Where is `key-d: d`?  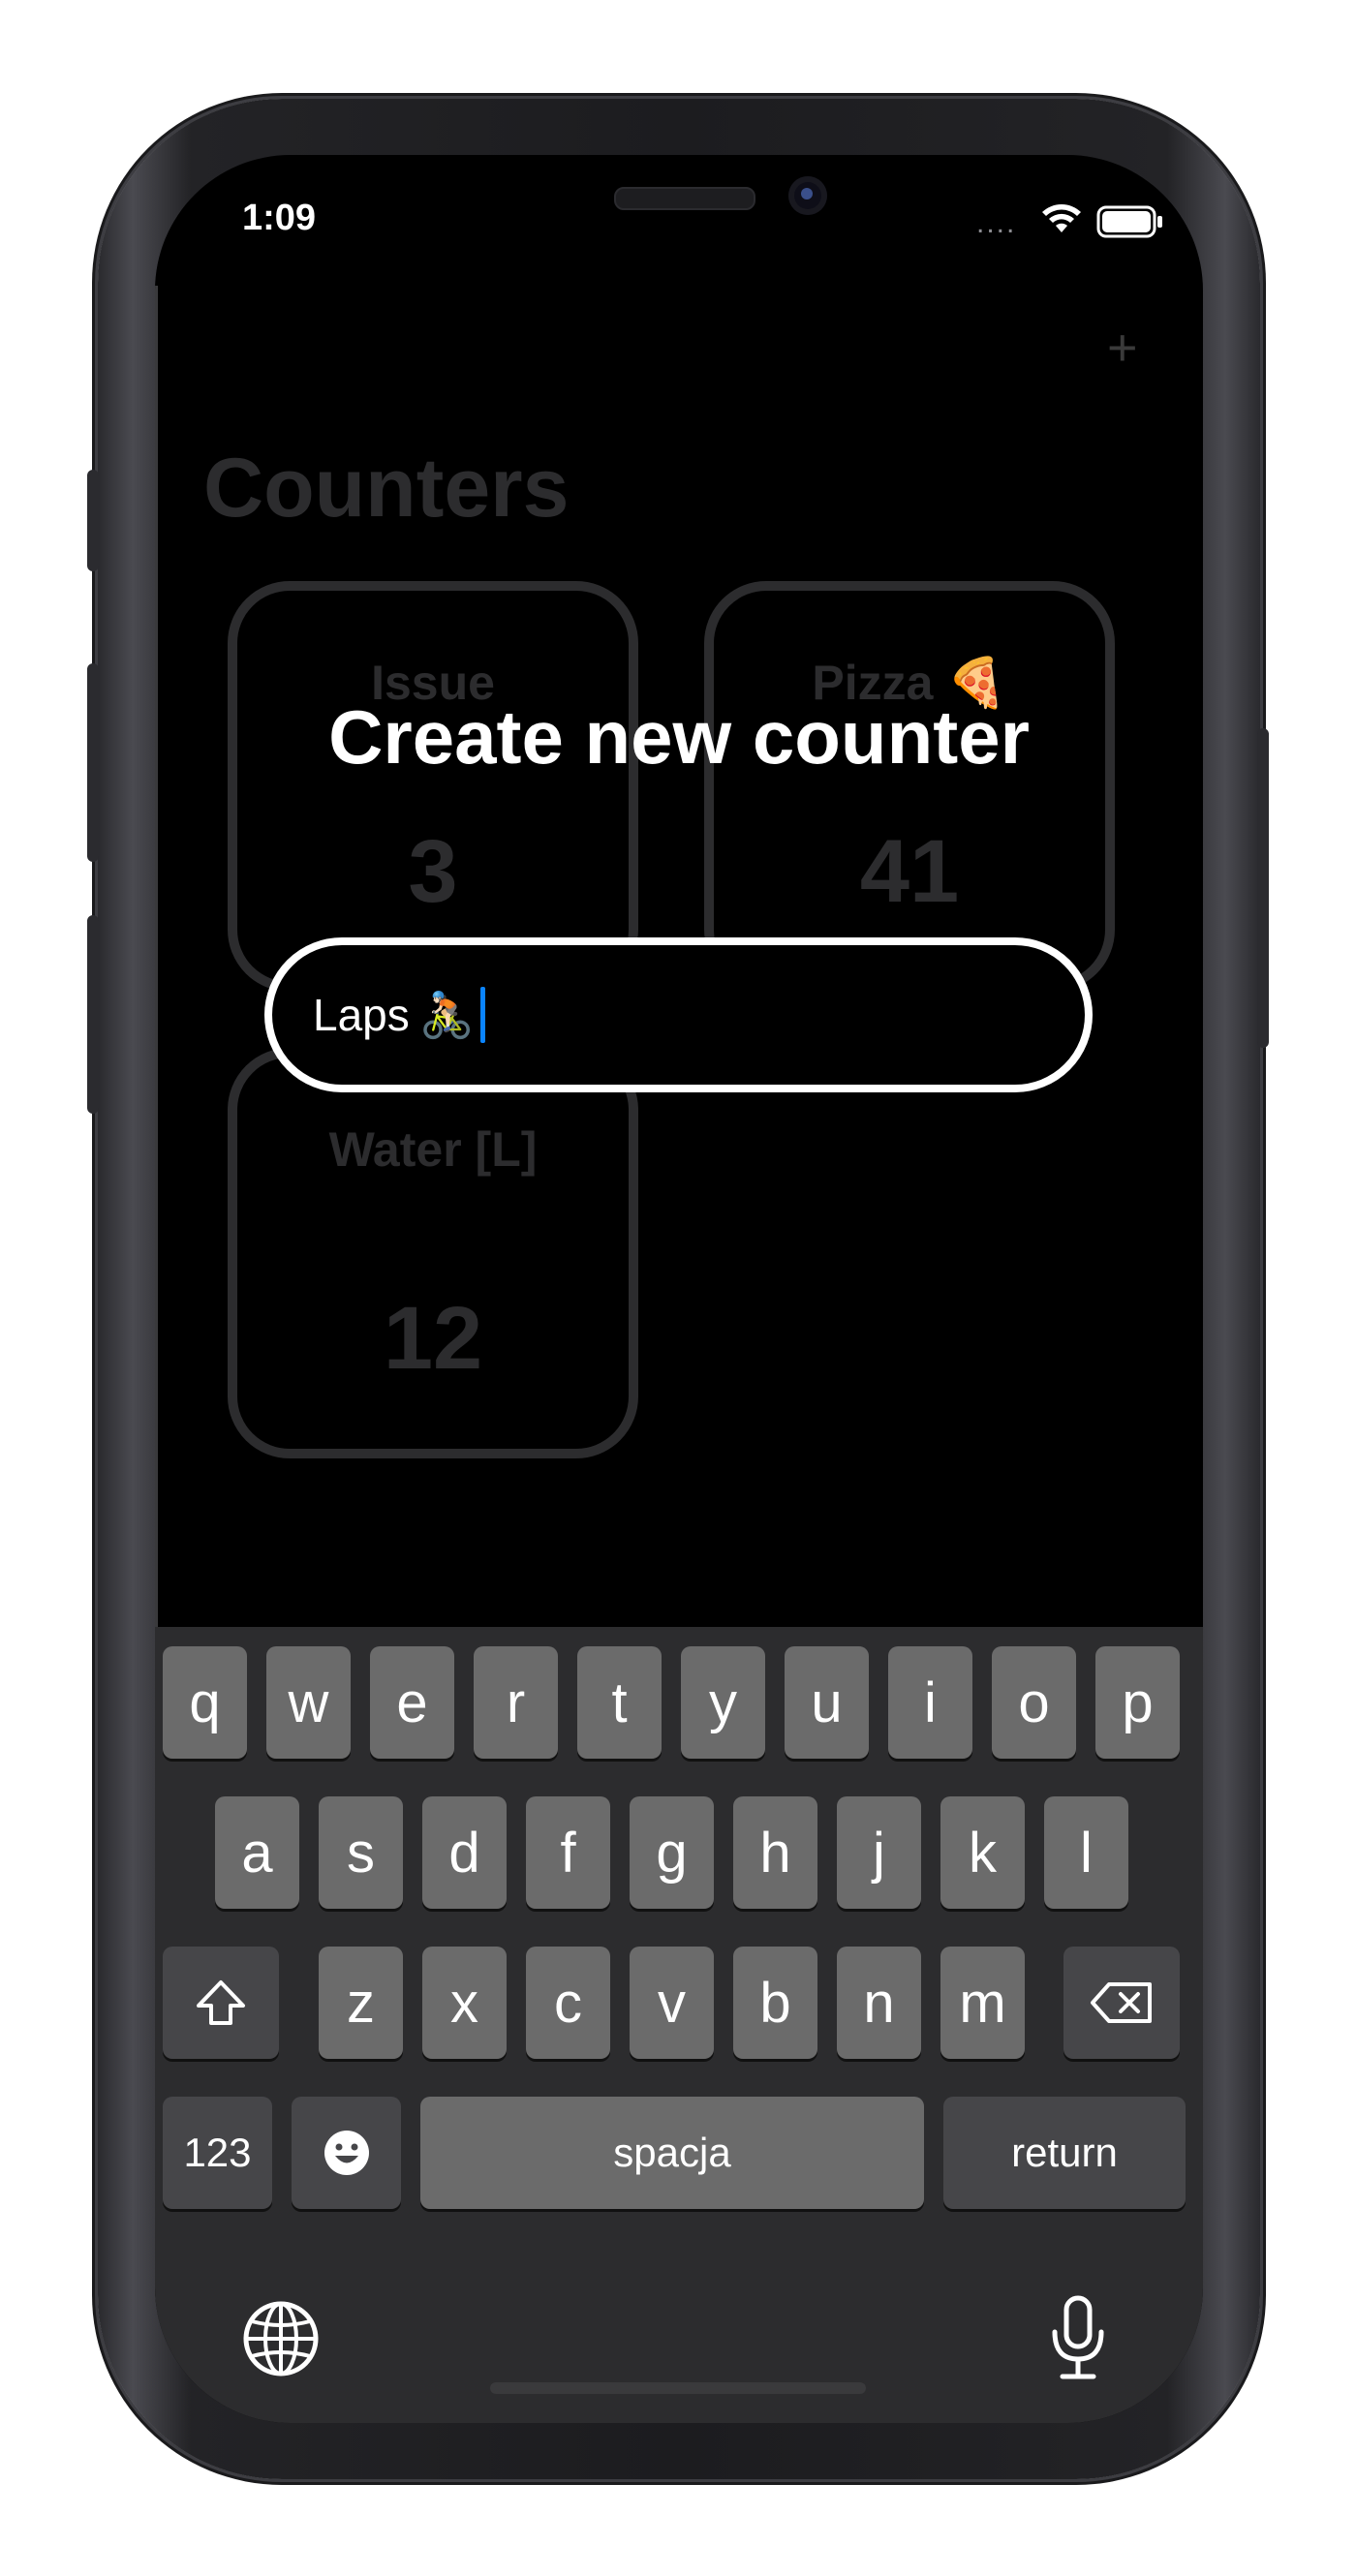
key-d: d is located at coordinates (464, 1852).